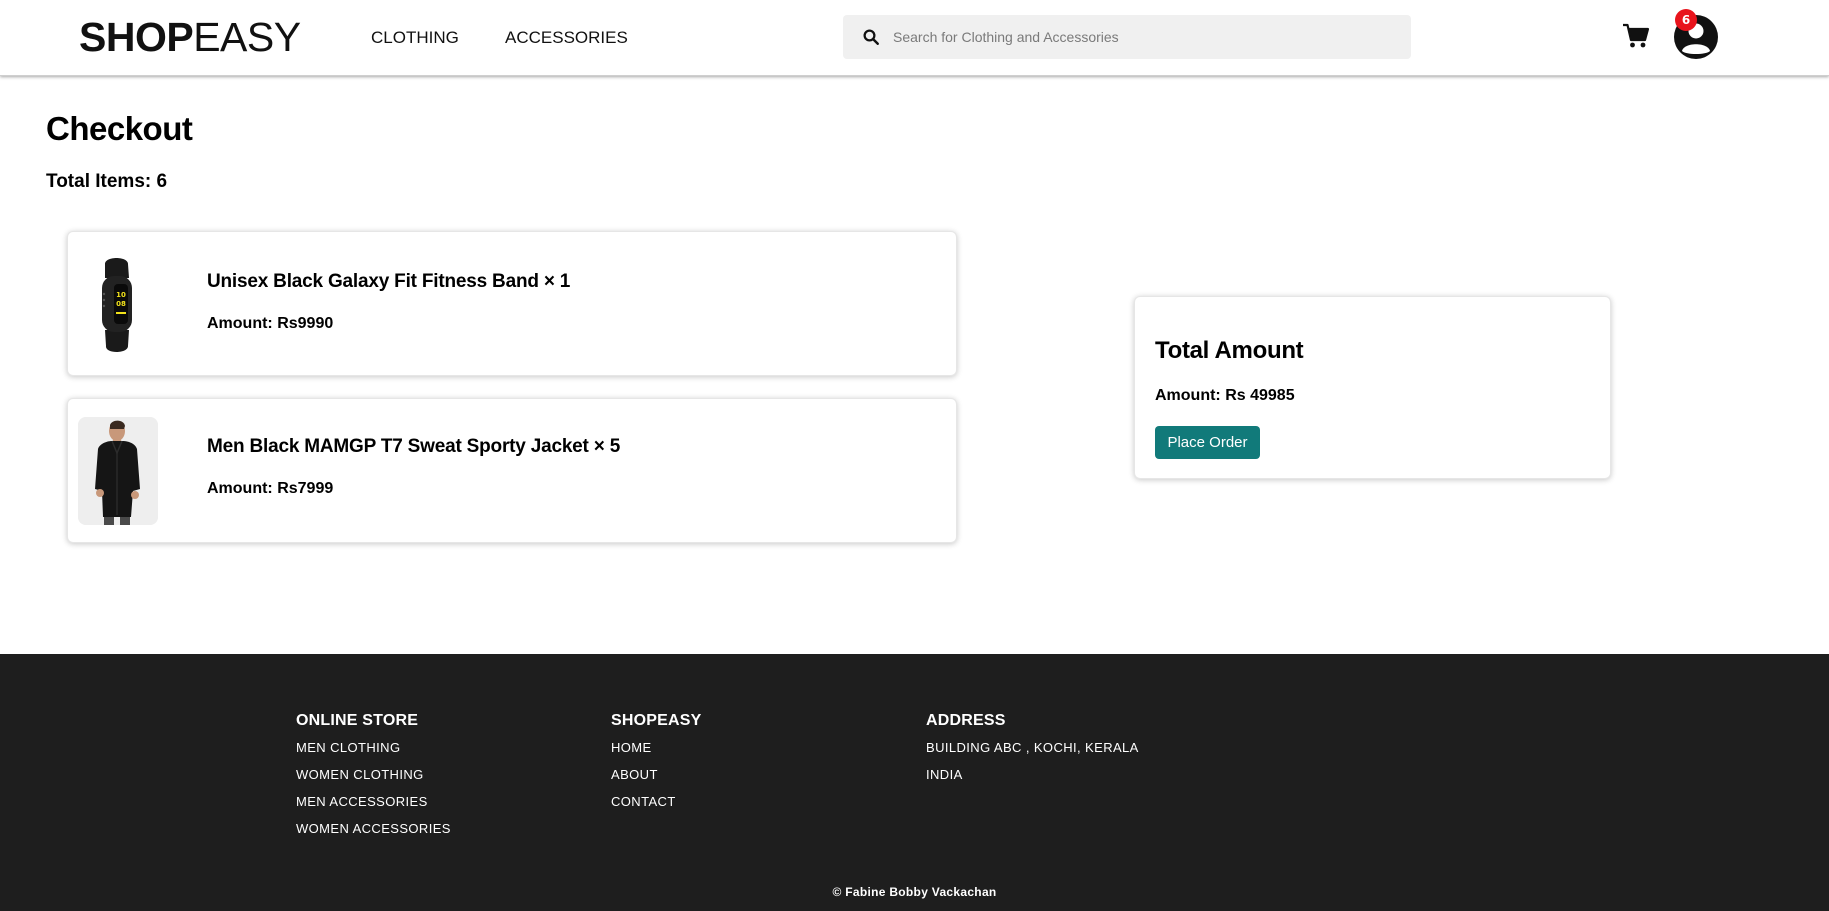 The image size is (1829, 911). Describe the element at coordinates (136, 37) in the screenshot. I see `logo-bold-text: SHOP` at that location.